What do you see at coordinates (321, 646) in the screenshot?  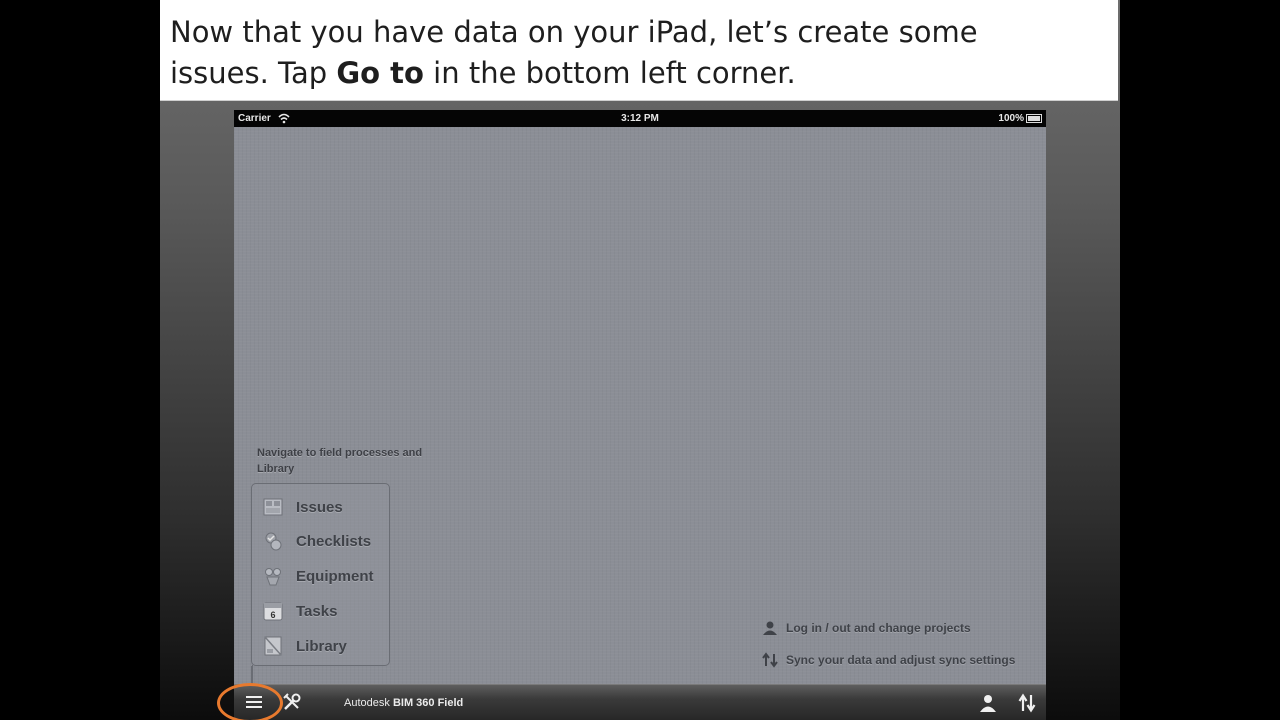 I see `menu-item-library-label: Library` at bounding box center [321, 646].